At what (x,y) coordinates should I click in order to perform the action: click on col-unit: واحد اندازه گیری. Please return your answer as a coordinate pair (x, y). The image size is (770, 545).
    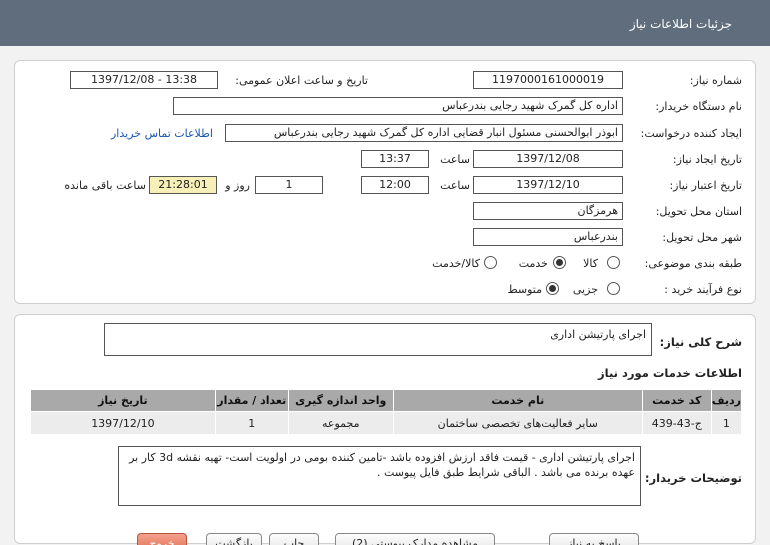
    Looking at the image, I should click on (340, 400).